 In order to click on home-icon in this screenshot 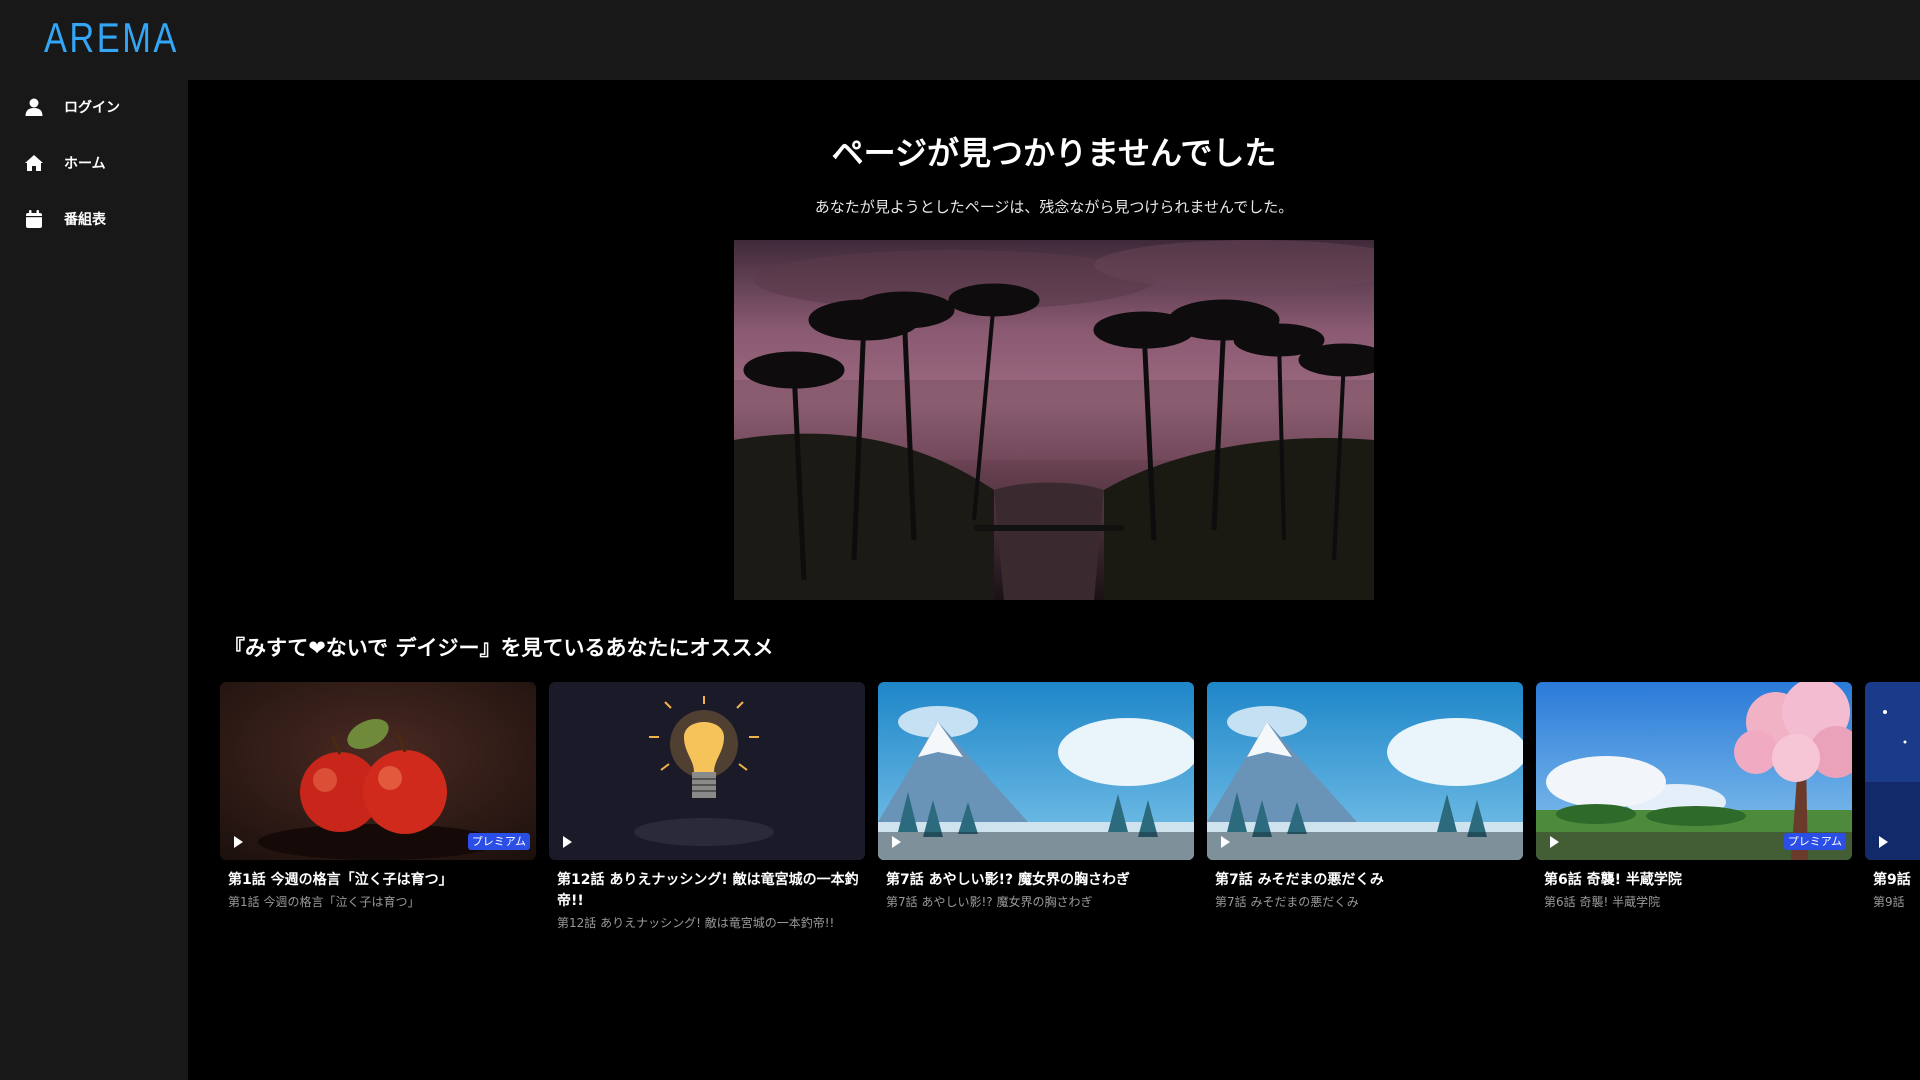, I will do `click(34, 163)`.